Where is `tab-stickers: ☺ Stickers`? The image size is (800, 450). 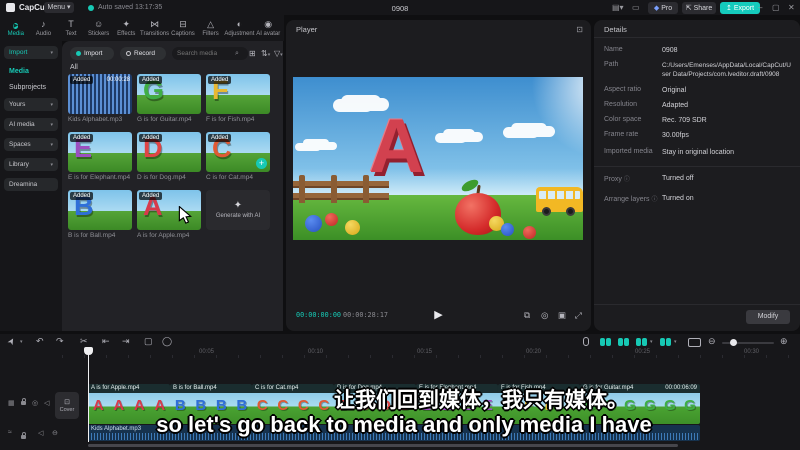 tab-stickers: ☺ Stickers is located at coordinates (99, 28).